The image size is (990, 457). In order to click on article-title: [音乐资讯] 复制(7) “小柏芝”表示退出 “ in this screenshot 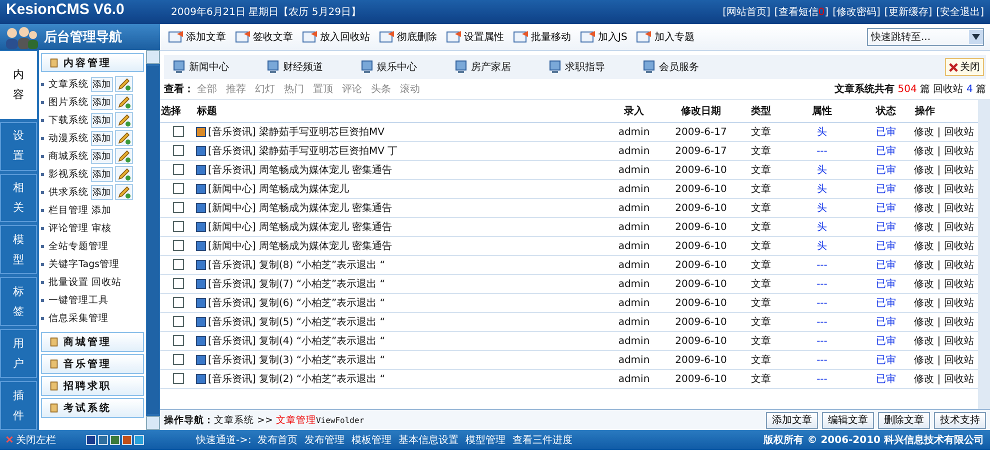, I will do `click(297, 284)`.